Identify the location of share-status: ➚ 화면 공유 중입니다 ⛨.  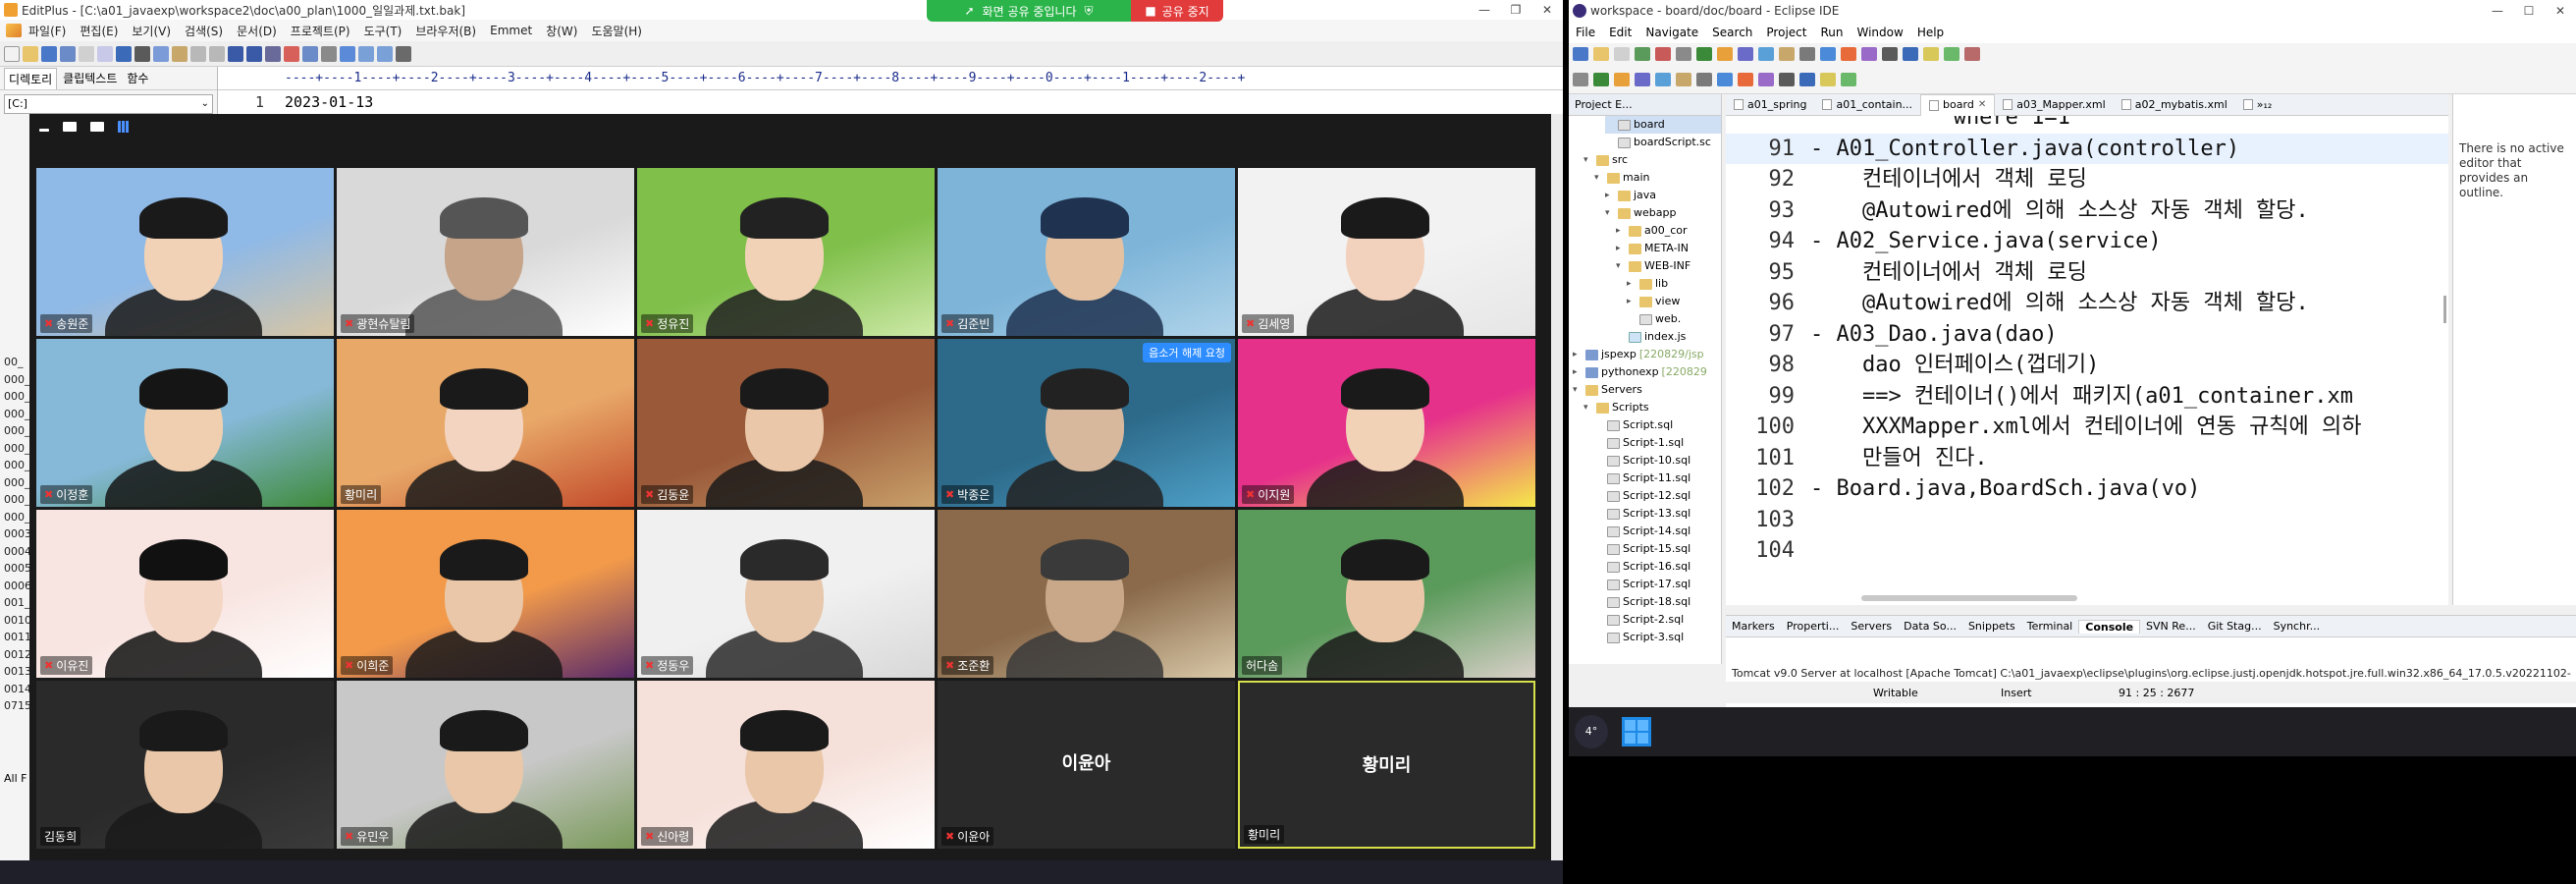
(1029, 11).